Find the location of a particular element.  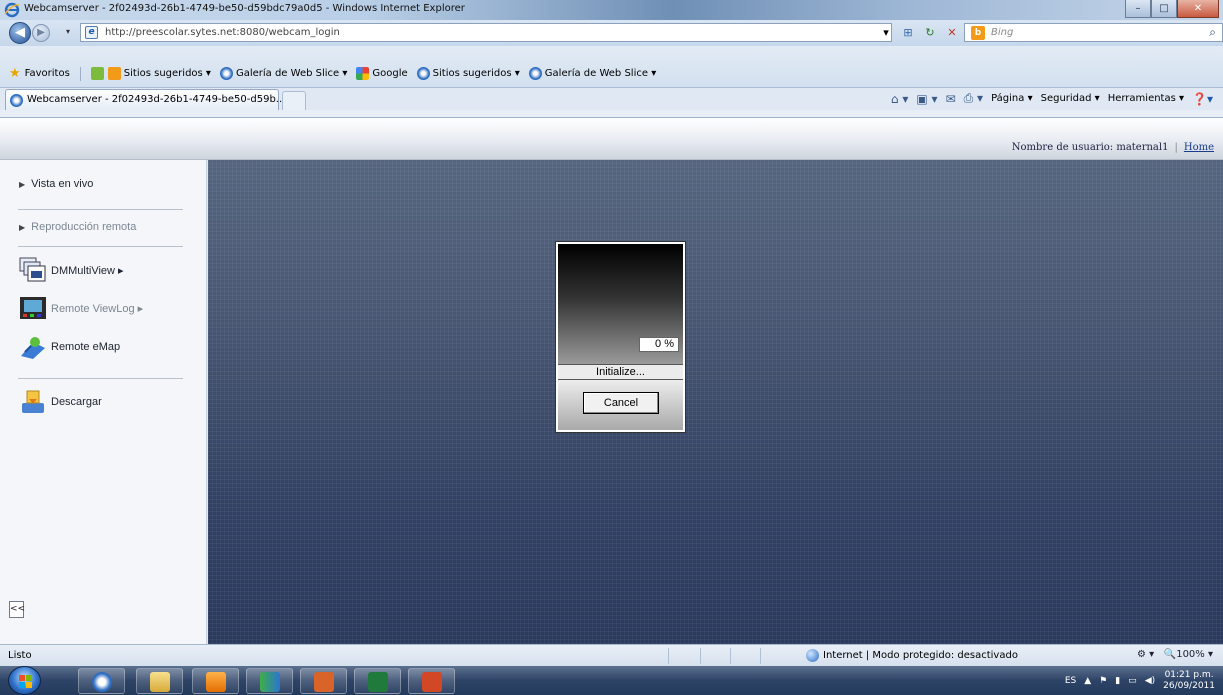

fox-icon is located at coordinates (324, 682).